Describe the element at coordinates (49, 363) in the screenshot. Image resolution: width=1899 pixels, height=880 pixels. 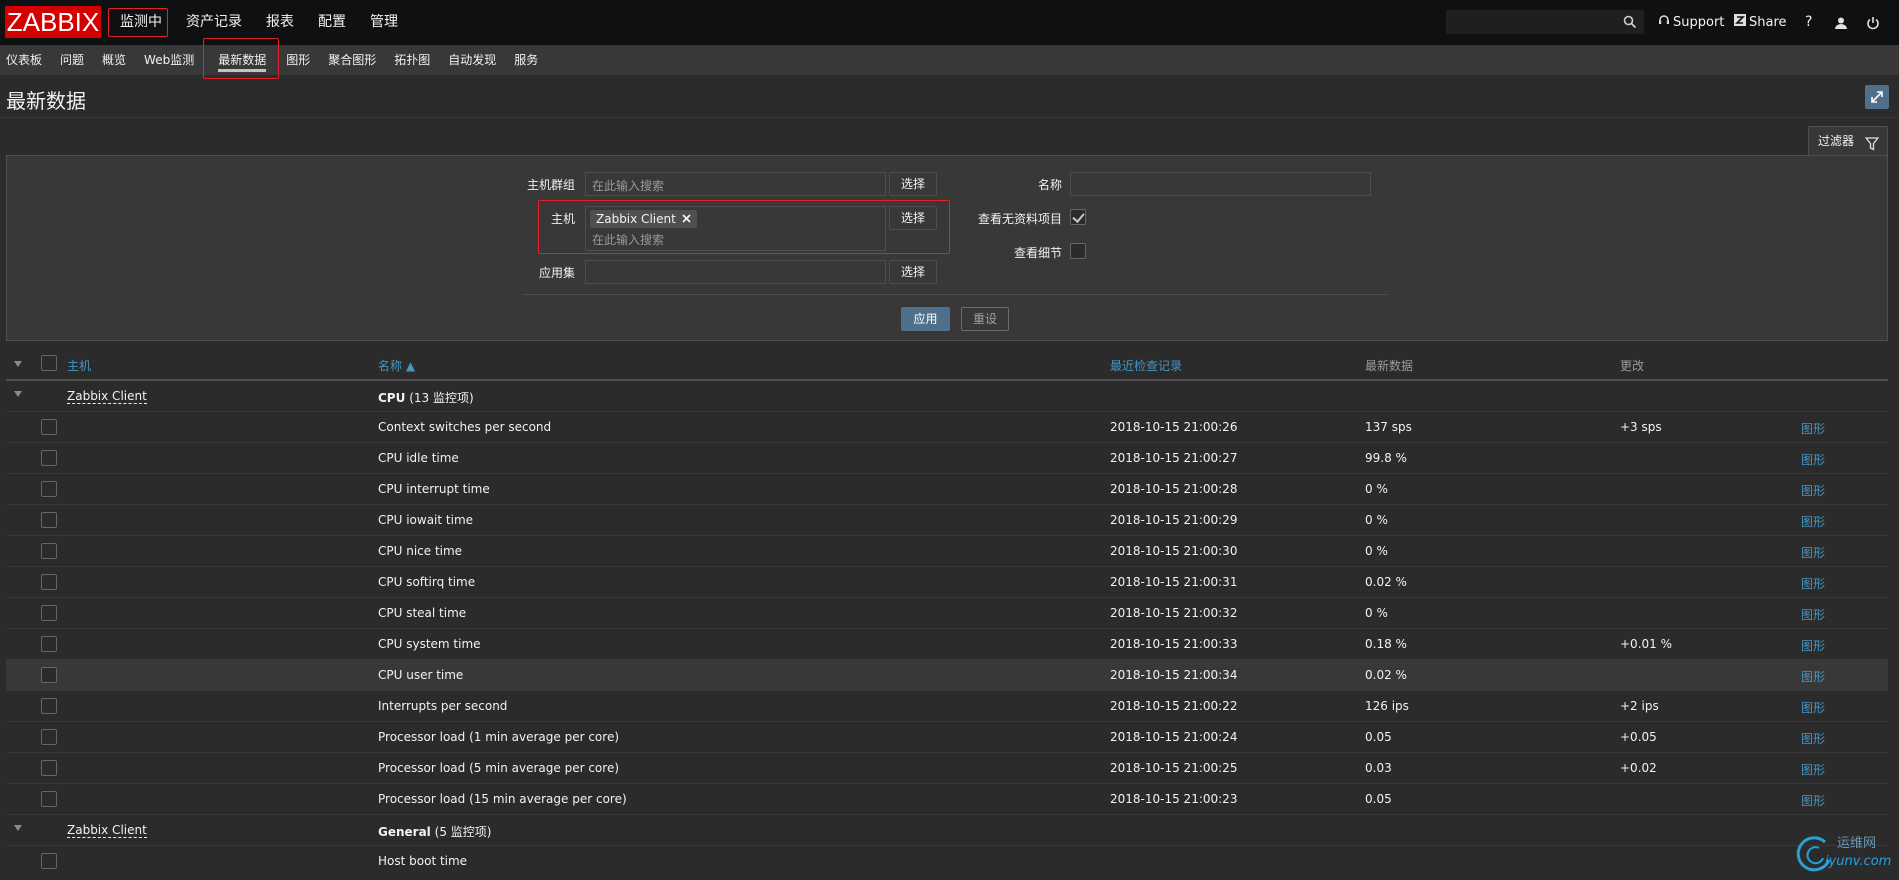
I see `select-all-checkbox` at that location.